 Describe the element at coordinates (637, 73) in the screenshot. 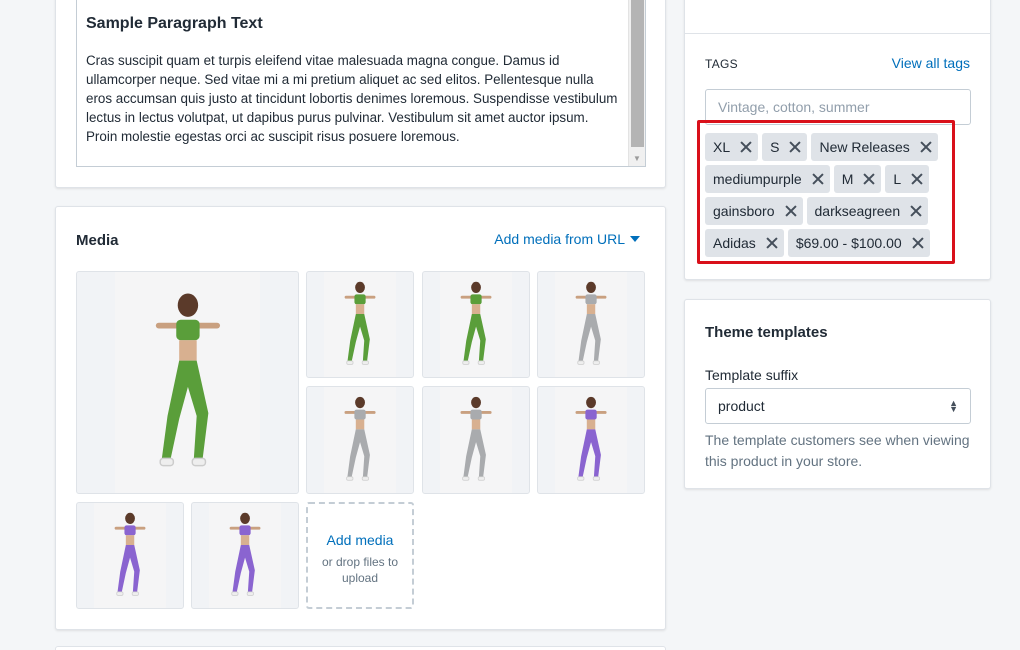

I see `scroll-thumb` at that location.